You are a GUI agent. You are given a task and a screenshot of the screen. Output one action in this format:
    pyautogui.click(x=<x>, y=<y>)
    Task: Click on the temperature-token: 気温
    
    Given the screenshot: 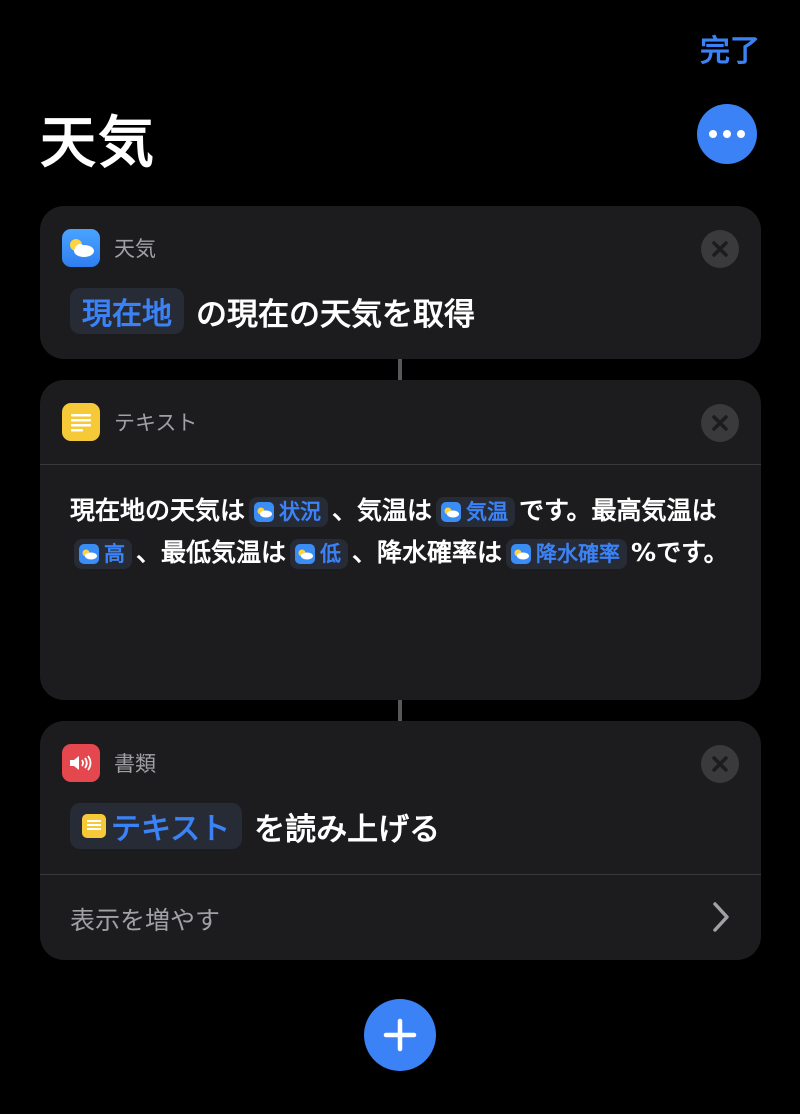 What is the action you would take?
    pyautogui.click(x=476, y=512)
    